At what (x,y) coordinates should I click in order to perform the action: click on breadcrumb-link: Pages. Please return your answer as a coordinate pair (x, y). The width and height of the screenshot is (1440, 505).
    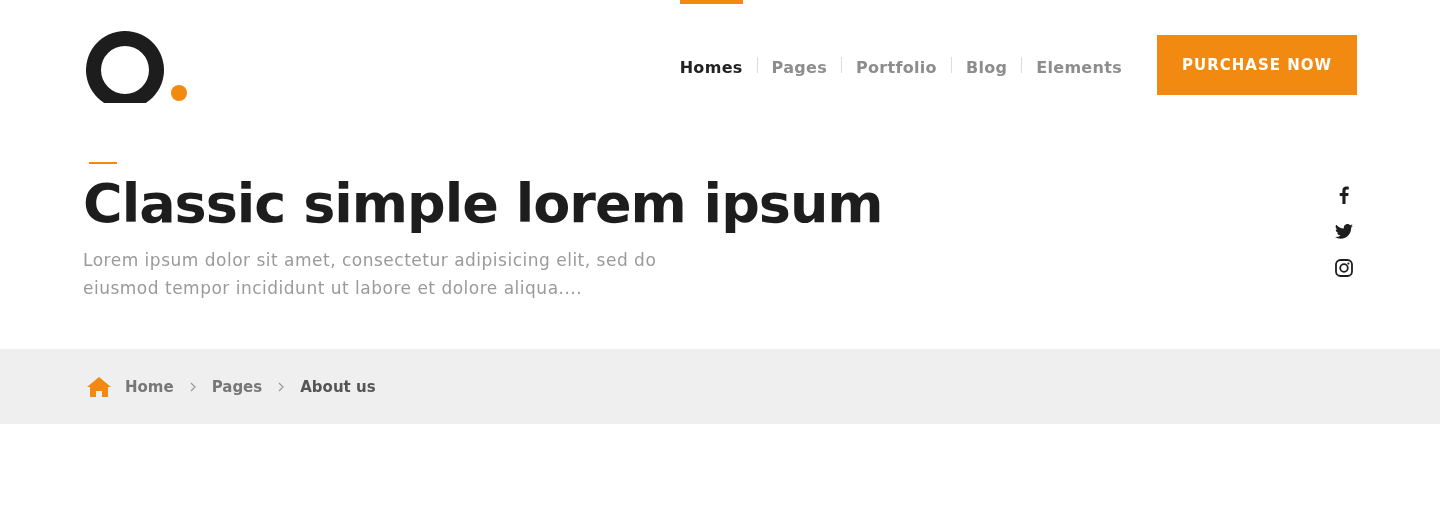
    Looking at the image, I should click on (237, 386).